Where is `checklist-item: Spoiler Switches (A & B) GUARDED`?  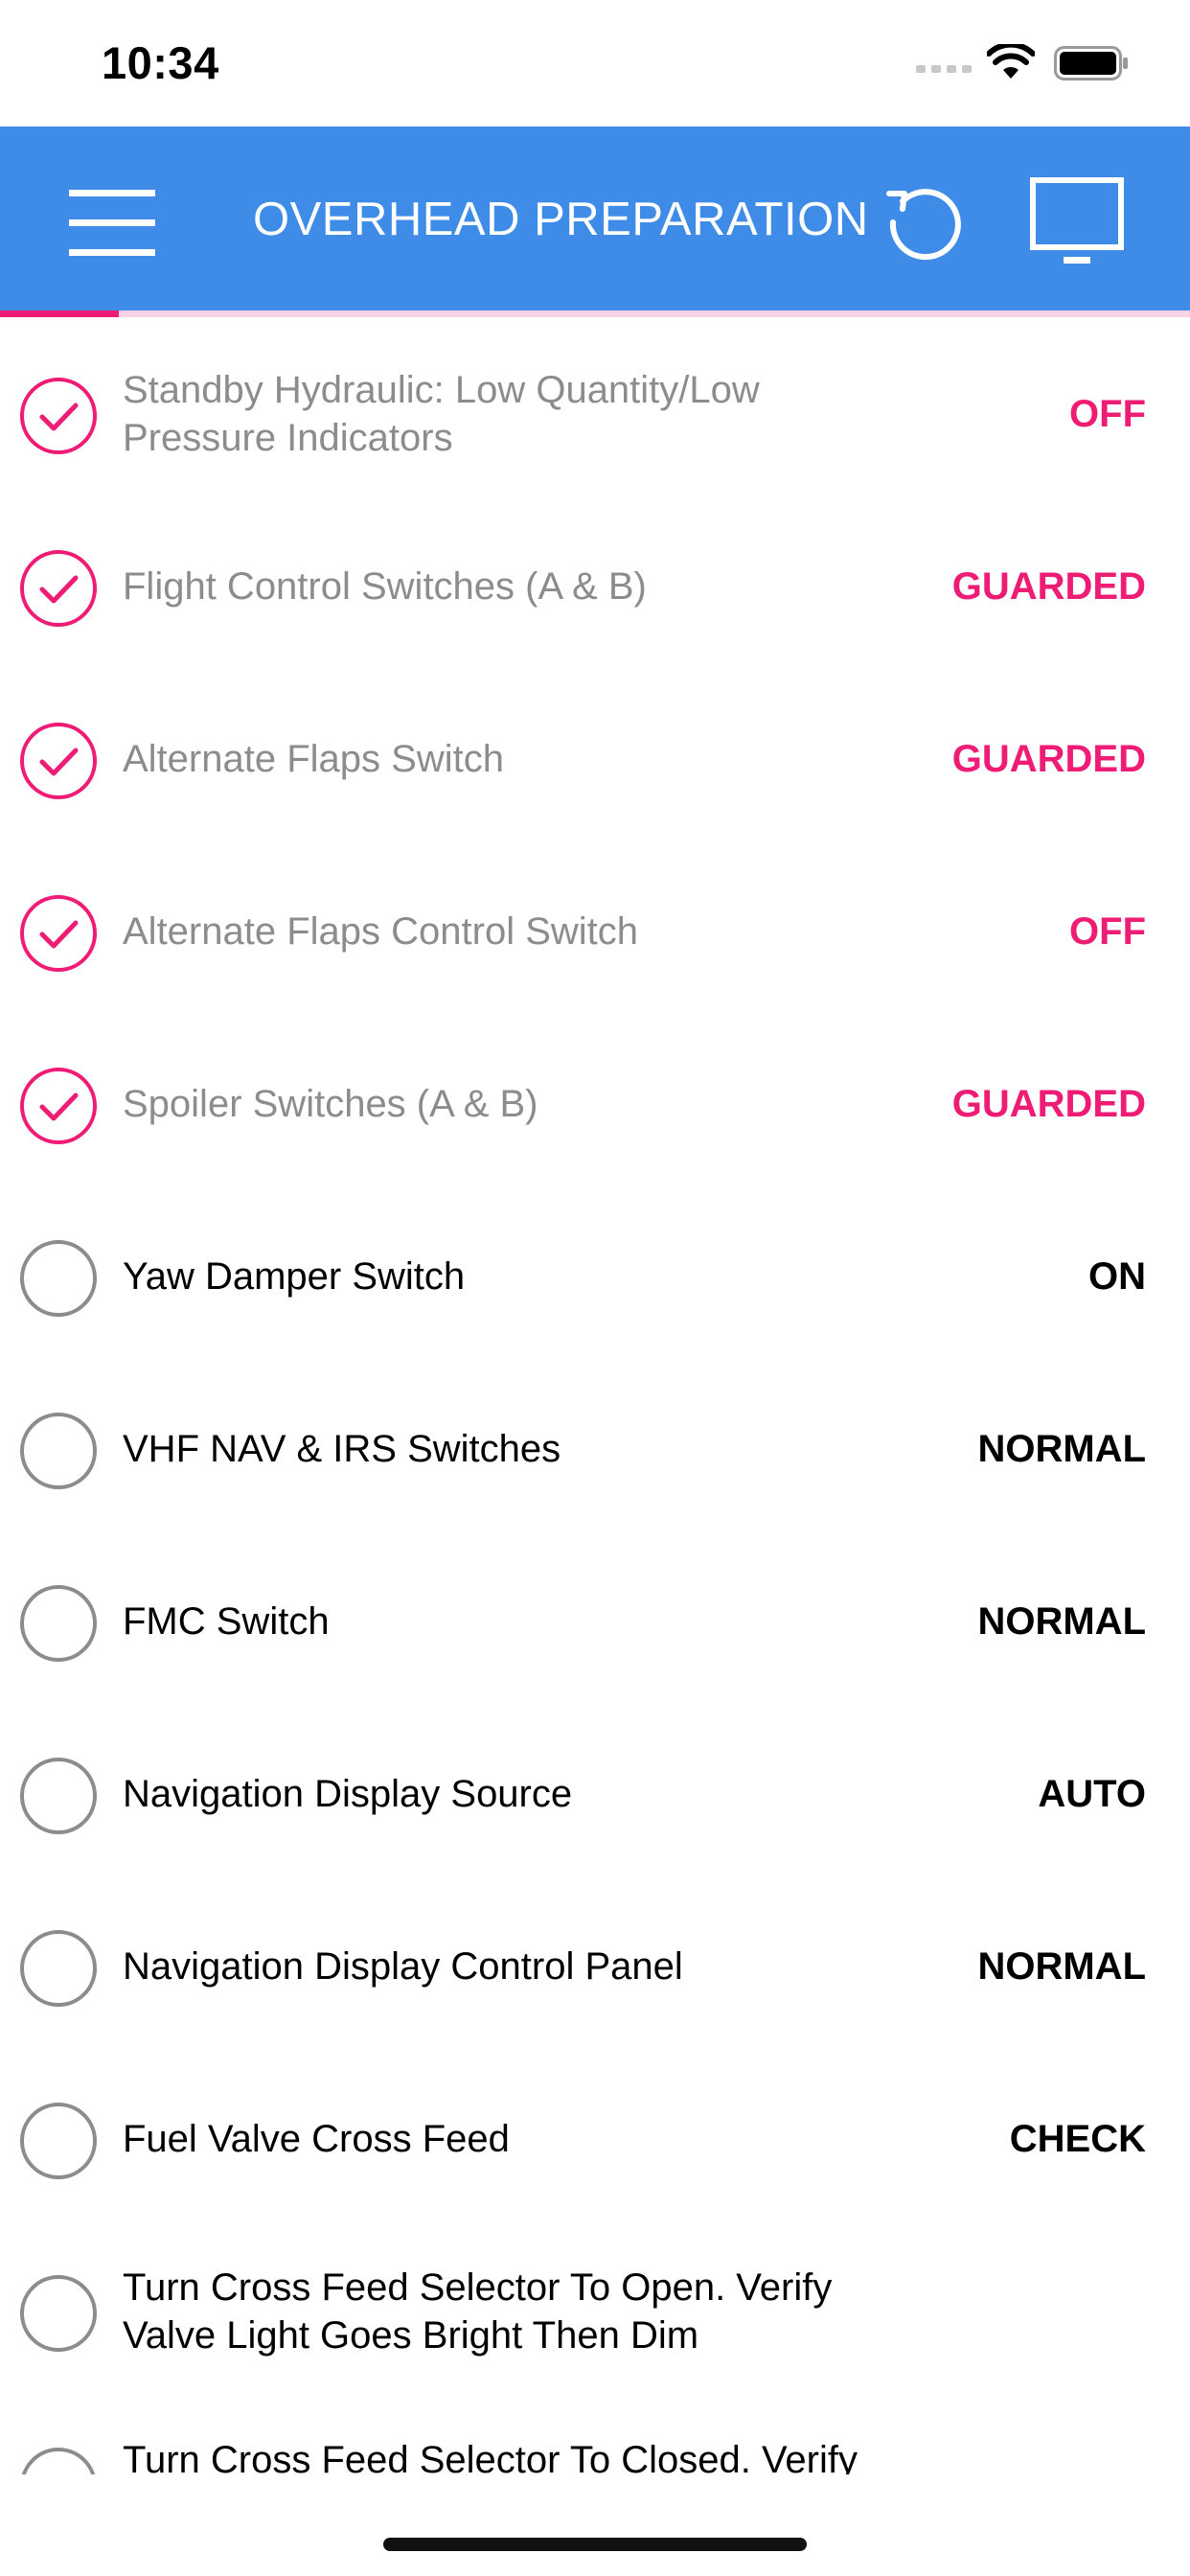
checklist-item: Spoiler Switches (A & B) GUARDED is located at coordinates (595, 1104).